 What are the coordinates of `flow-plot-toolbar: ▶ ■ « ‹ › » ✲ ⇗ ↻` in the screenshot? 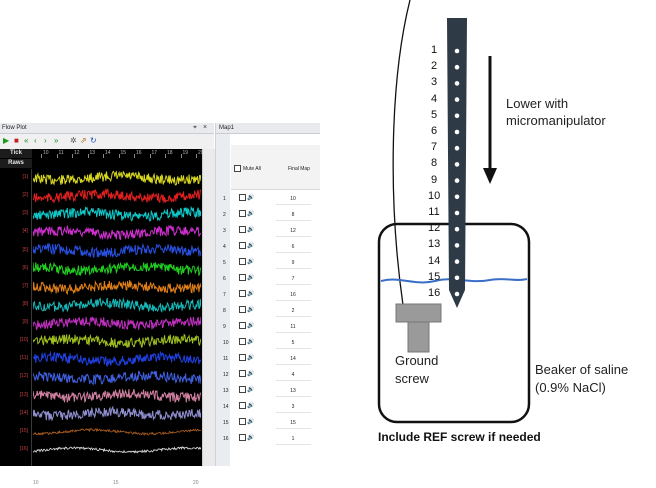 It's located at (107, 141).